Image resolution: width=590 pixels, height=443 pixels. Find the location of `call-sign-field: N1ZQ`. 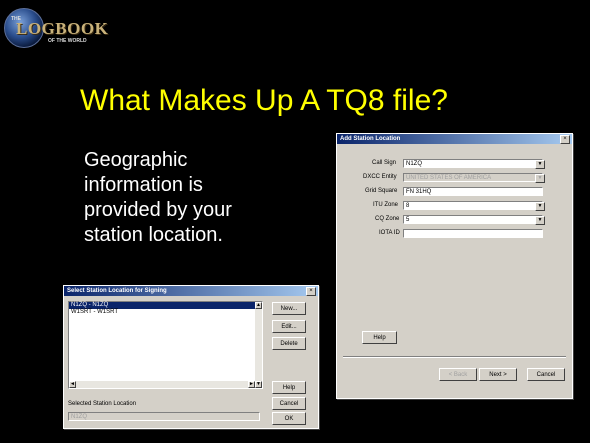

call-sign-field: N1ZQ is located at coordinates (473, 163).